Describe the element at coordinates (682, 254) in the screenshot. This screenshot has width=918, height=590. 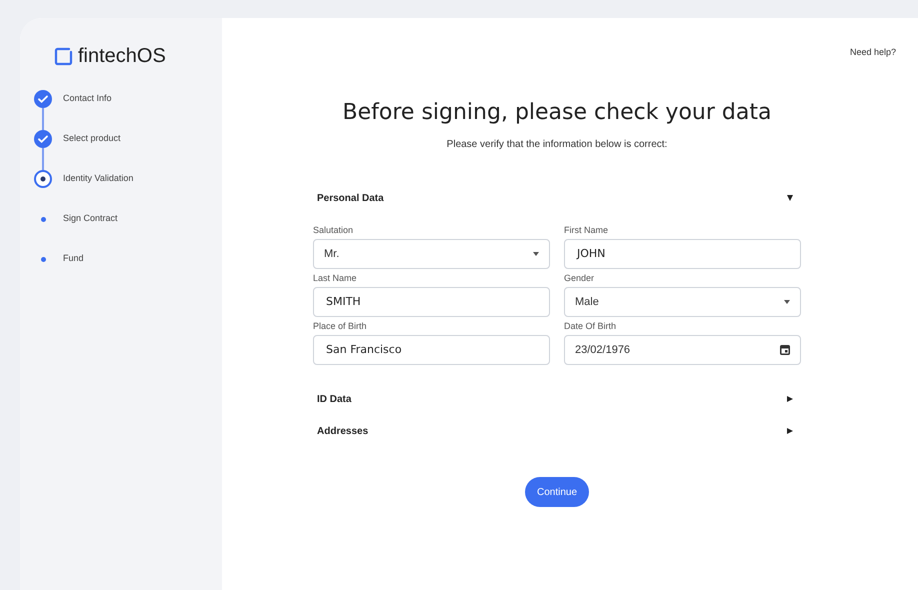
I see `input-field: JOHN` at that location.